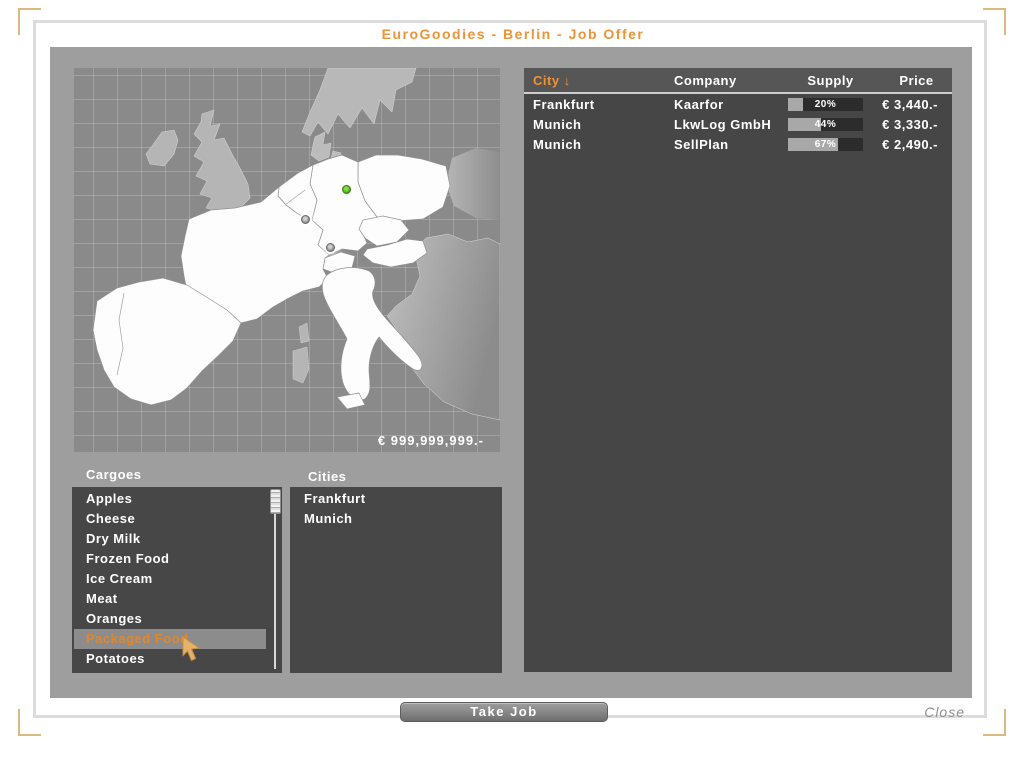 The width and height of the screenshot is (1024, 768). I want to click on cities-label: Cities, so click(327, 476).